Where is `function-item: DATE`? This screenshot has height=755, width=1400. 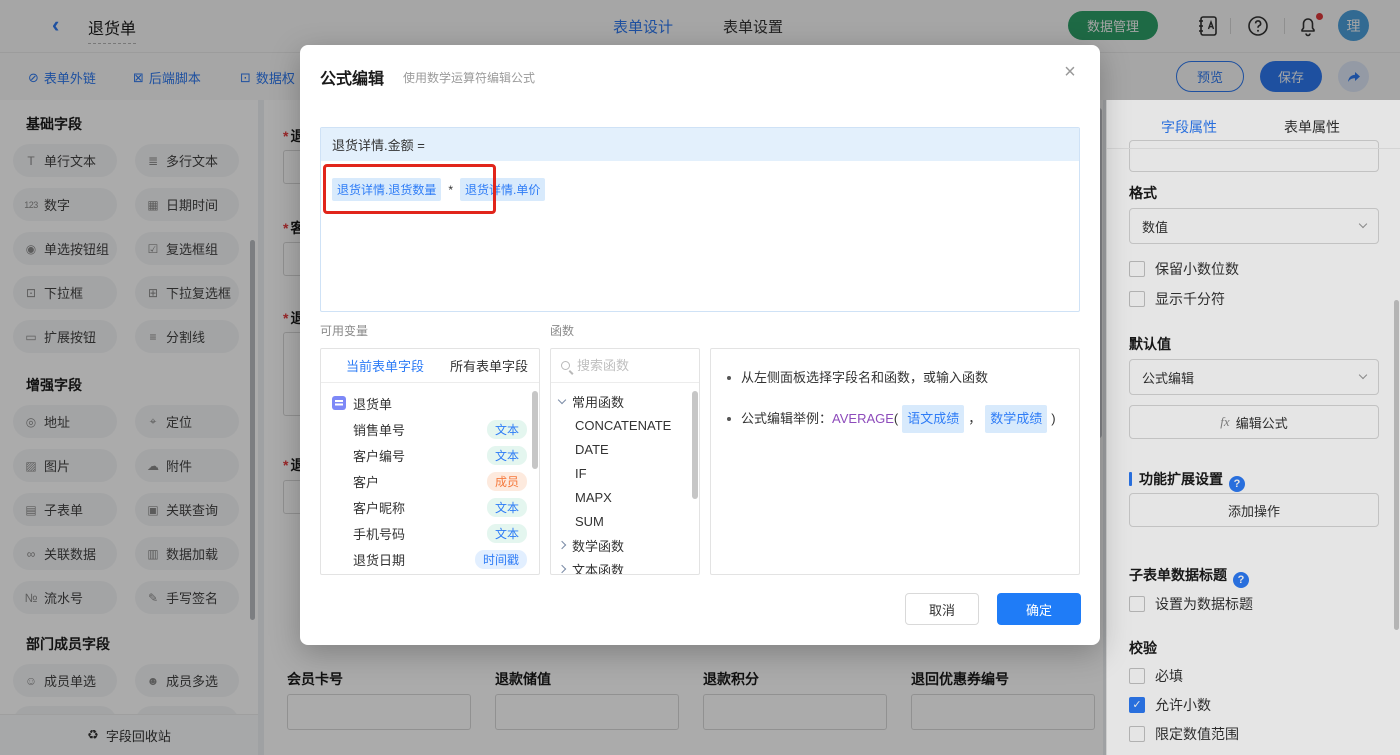 function-item: DATE is located at coordinates (625, 449).